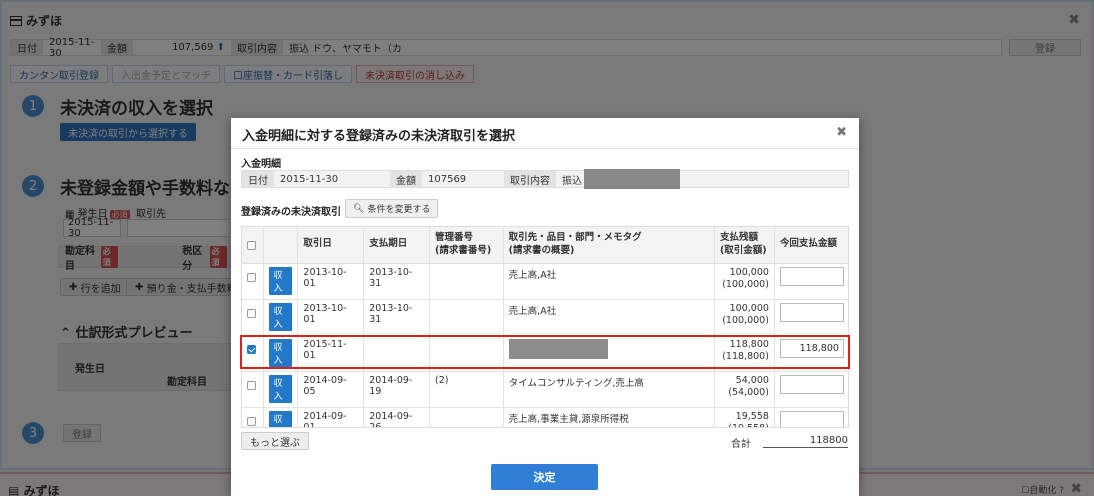  I want to click on row-date: 2014-09-05, so click(331, 389).